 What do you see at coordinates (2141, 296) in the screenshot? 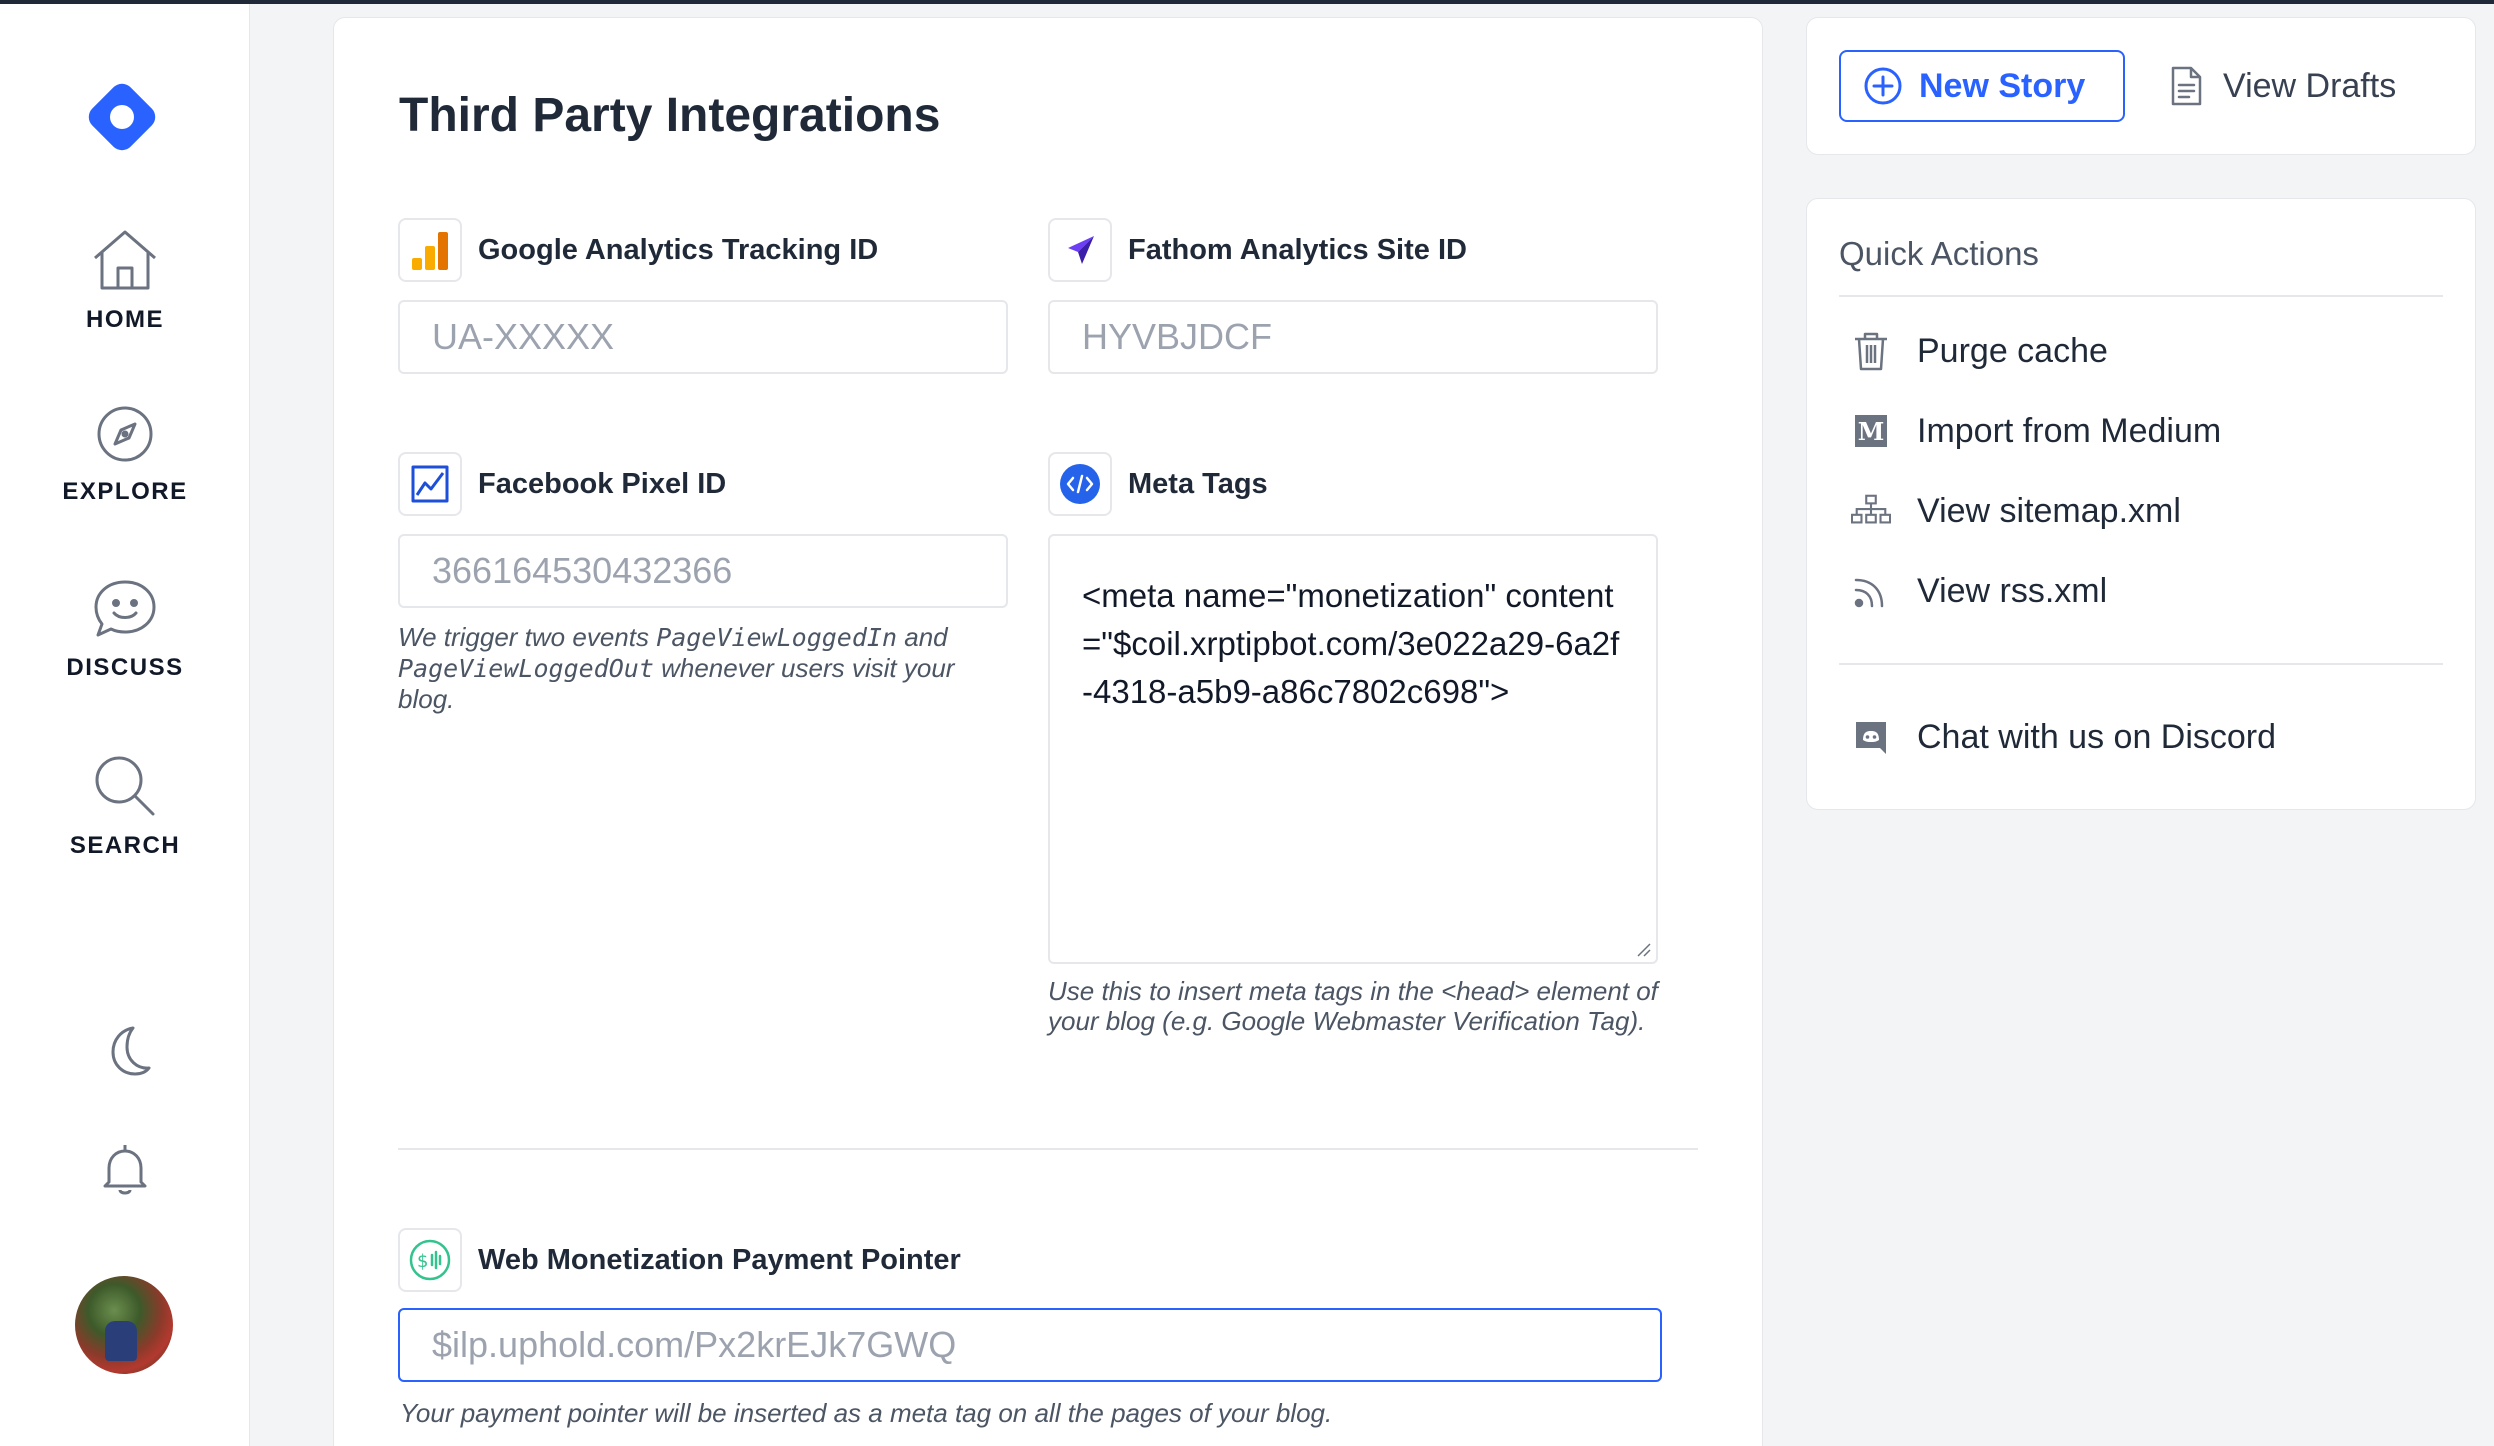
I see `quick-actions-rule` at bounding box center [2141, 296].